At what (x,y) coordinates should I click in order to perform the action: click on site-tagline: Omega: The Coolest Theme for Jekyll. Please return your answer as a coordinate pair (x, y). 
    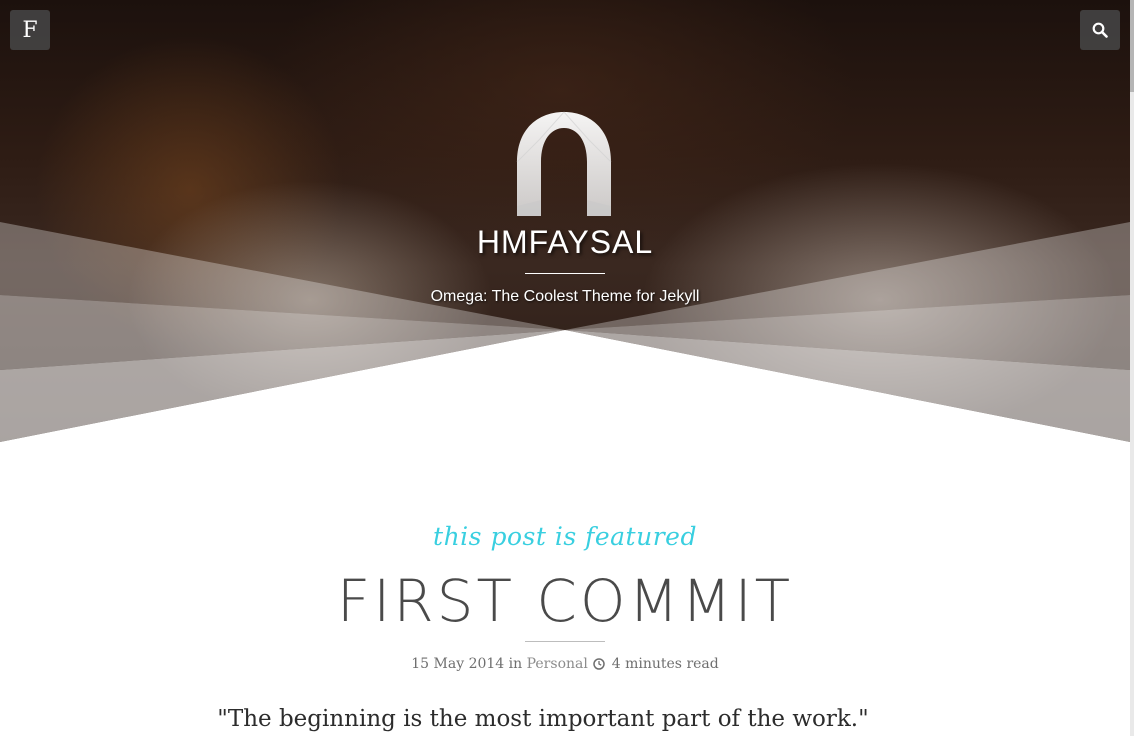
    Looking at the image, I should click on (565, 296).